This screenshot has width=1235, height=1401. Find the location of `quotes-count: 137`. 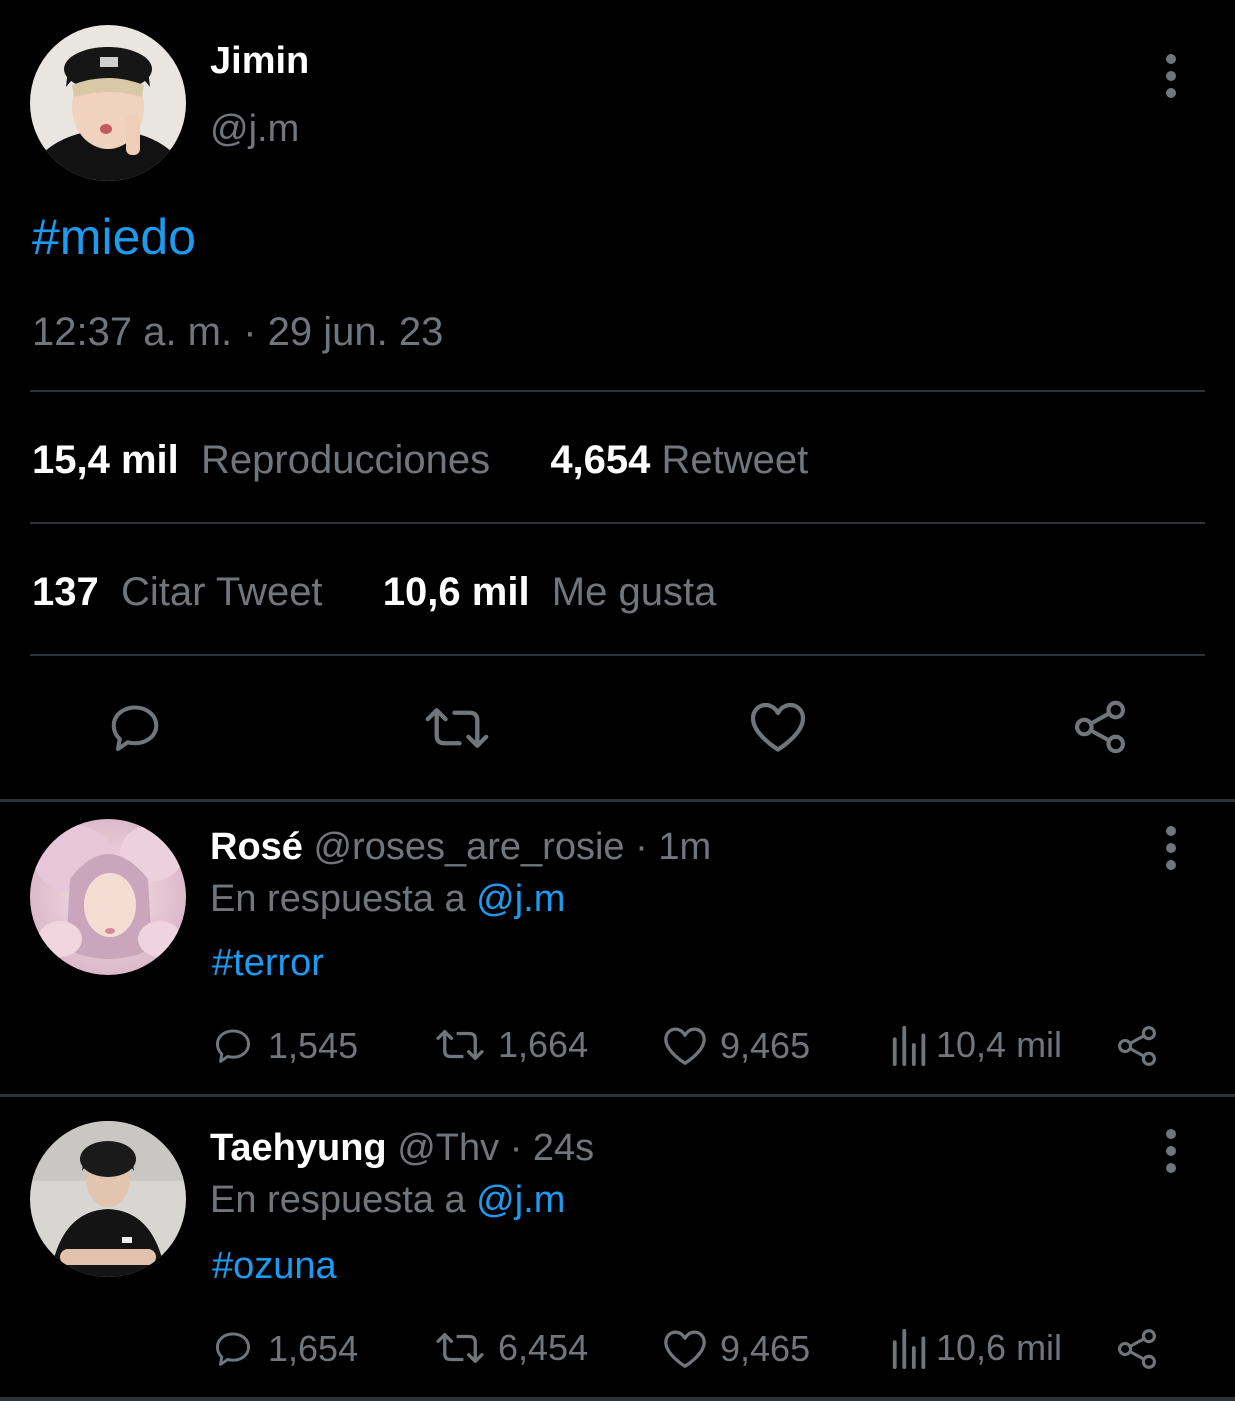

quotes-count: 137 is located at coordinates (65, 592).